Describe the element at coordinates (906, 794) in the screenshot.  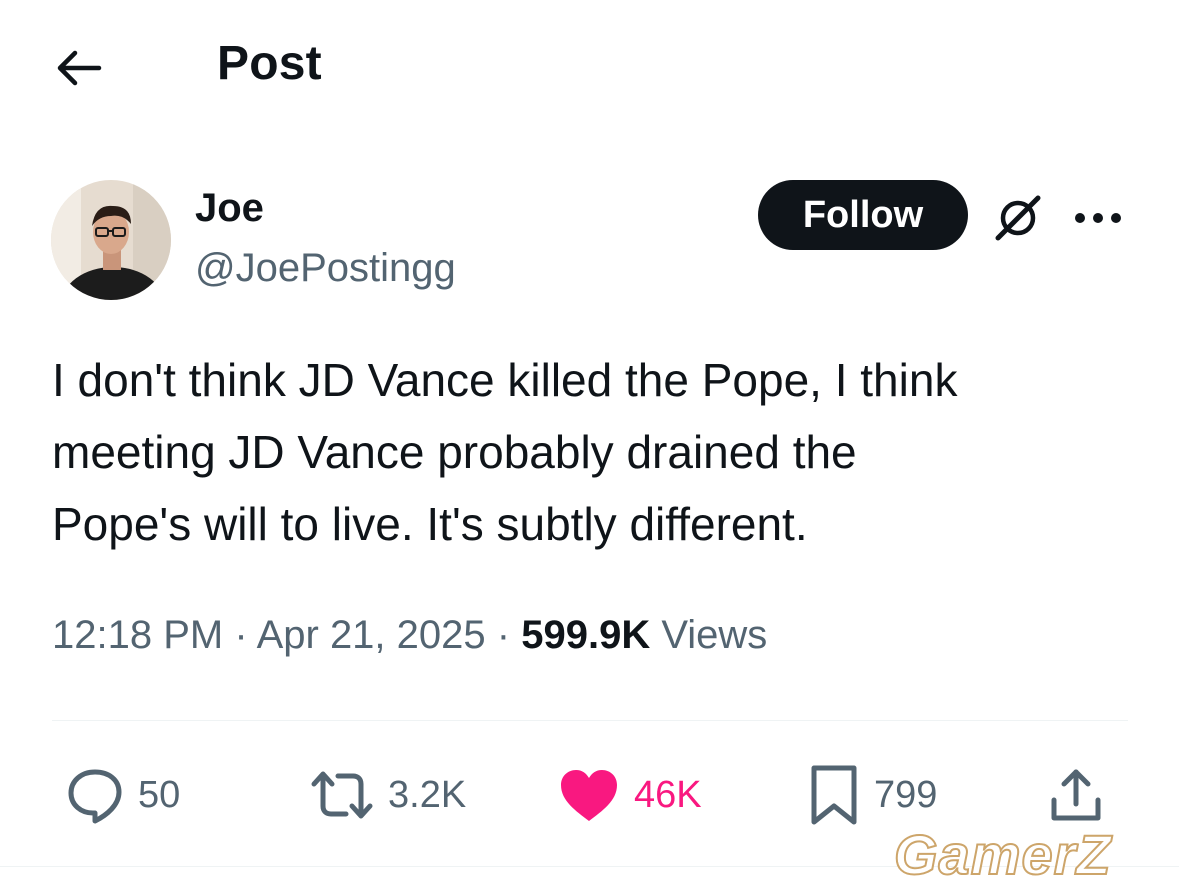
I see `bookmark-count: 799` at that location.